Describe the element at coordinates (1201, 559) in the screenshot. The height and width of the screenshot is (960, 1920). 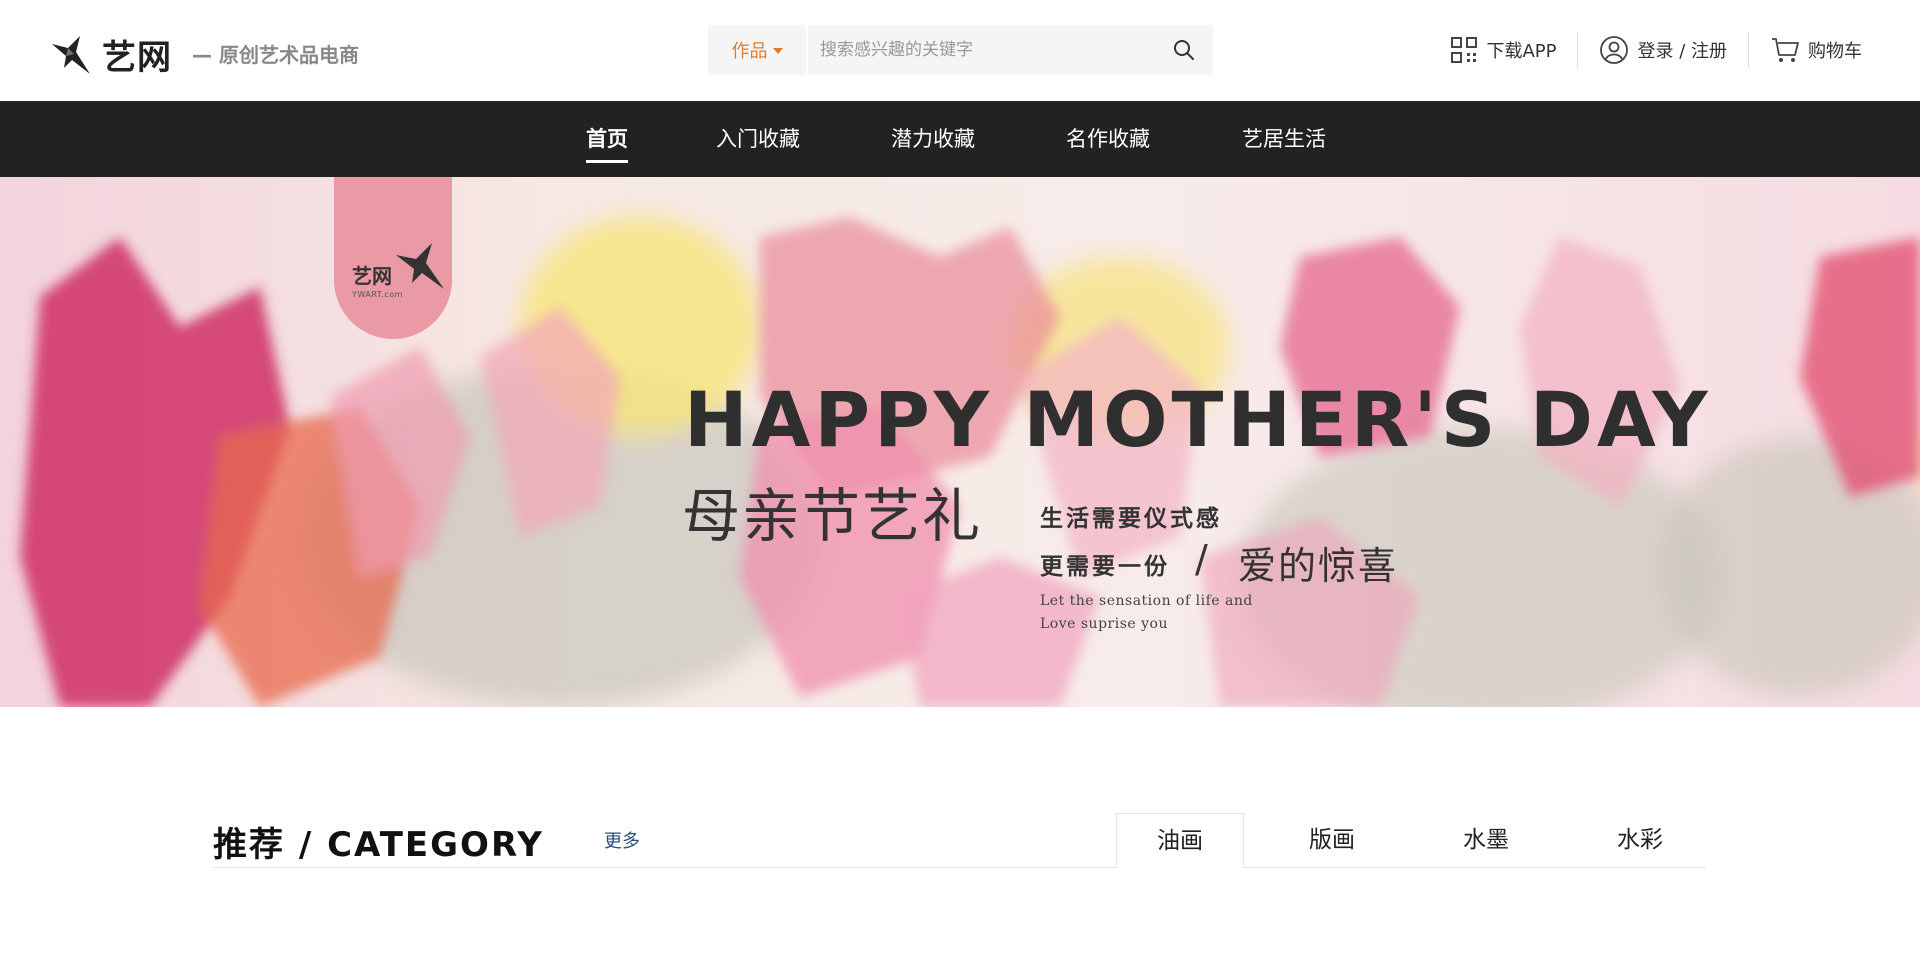
I see `banner-slash: /` at that location.